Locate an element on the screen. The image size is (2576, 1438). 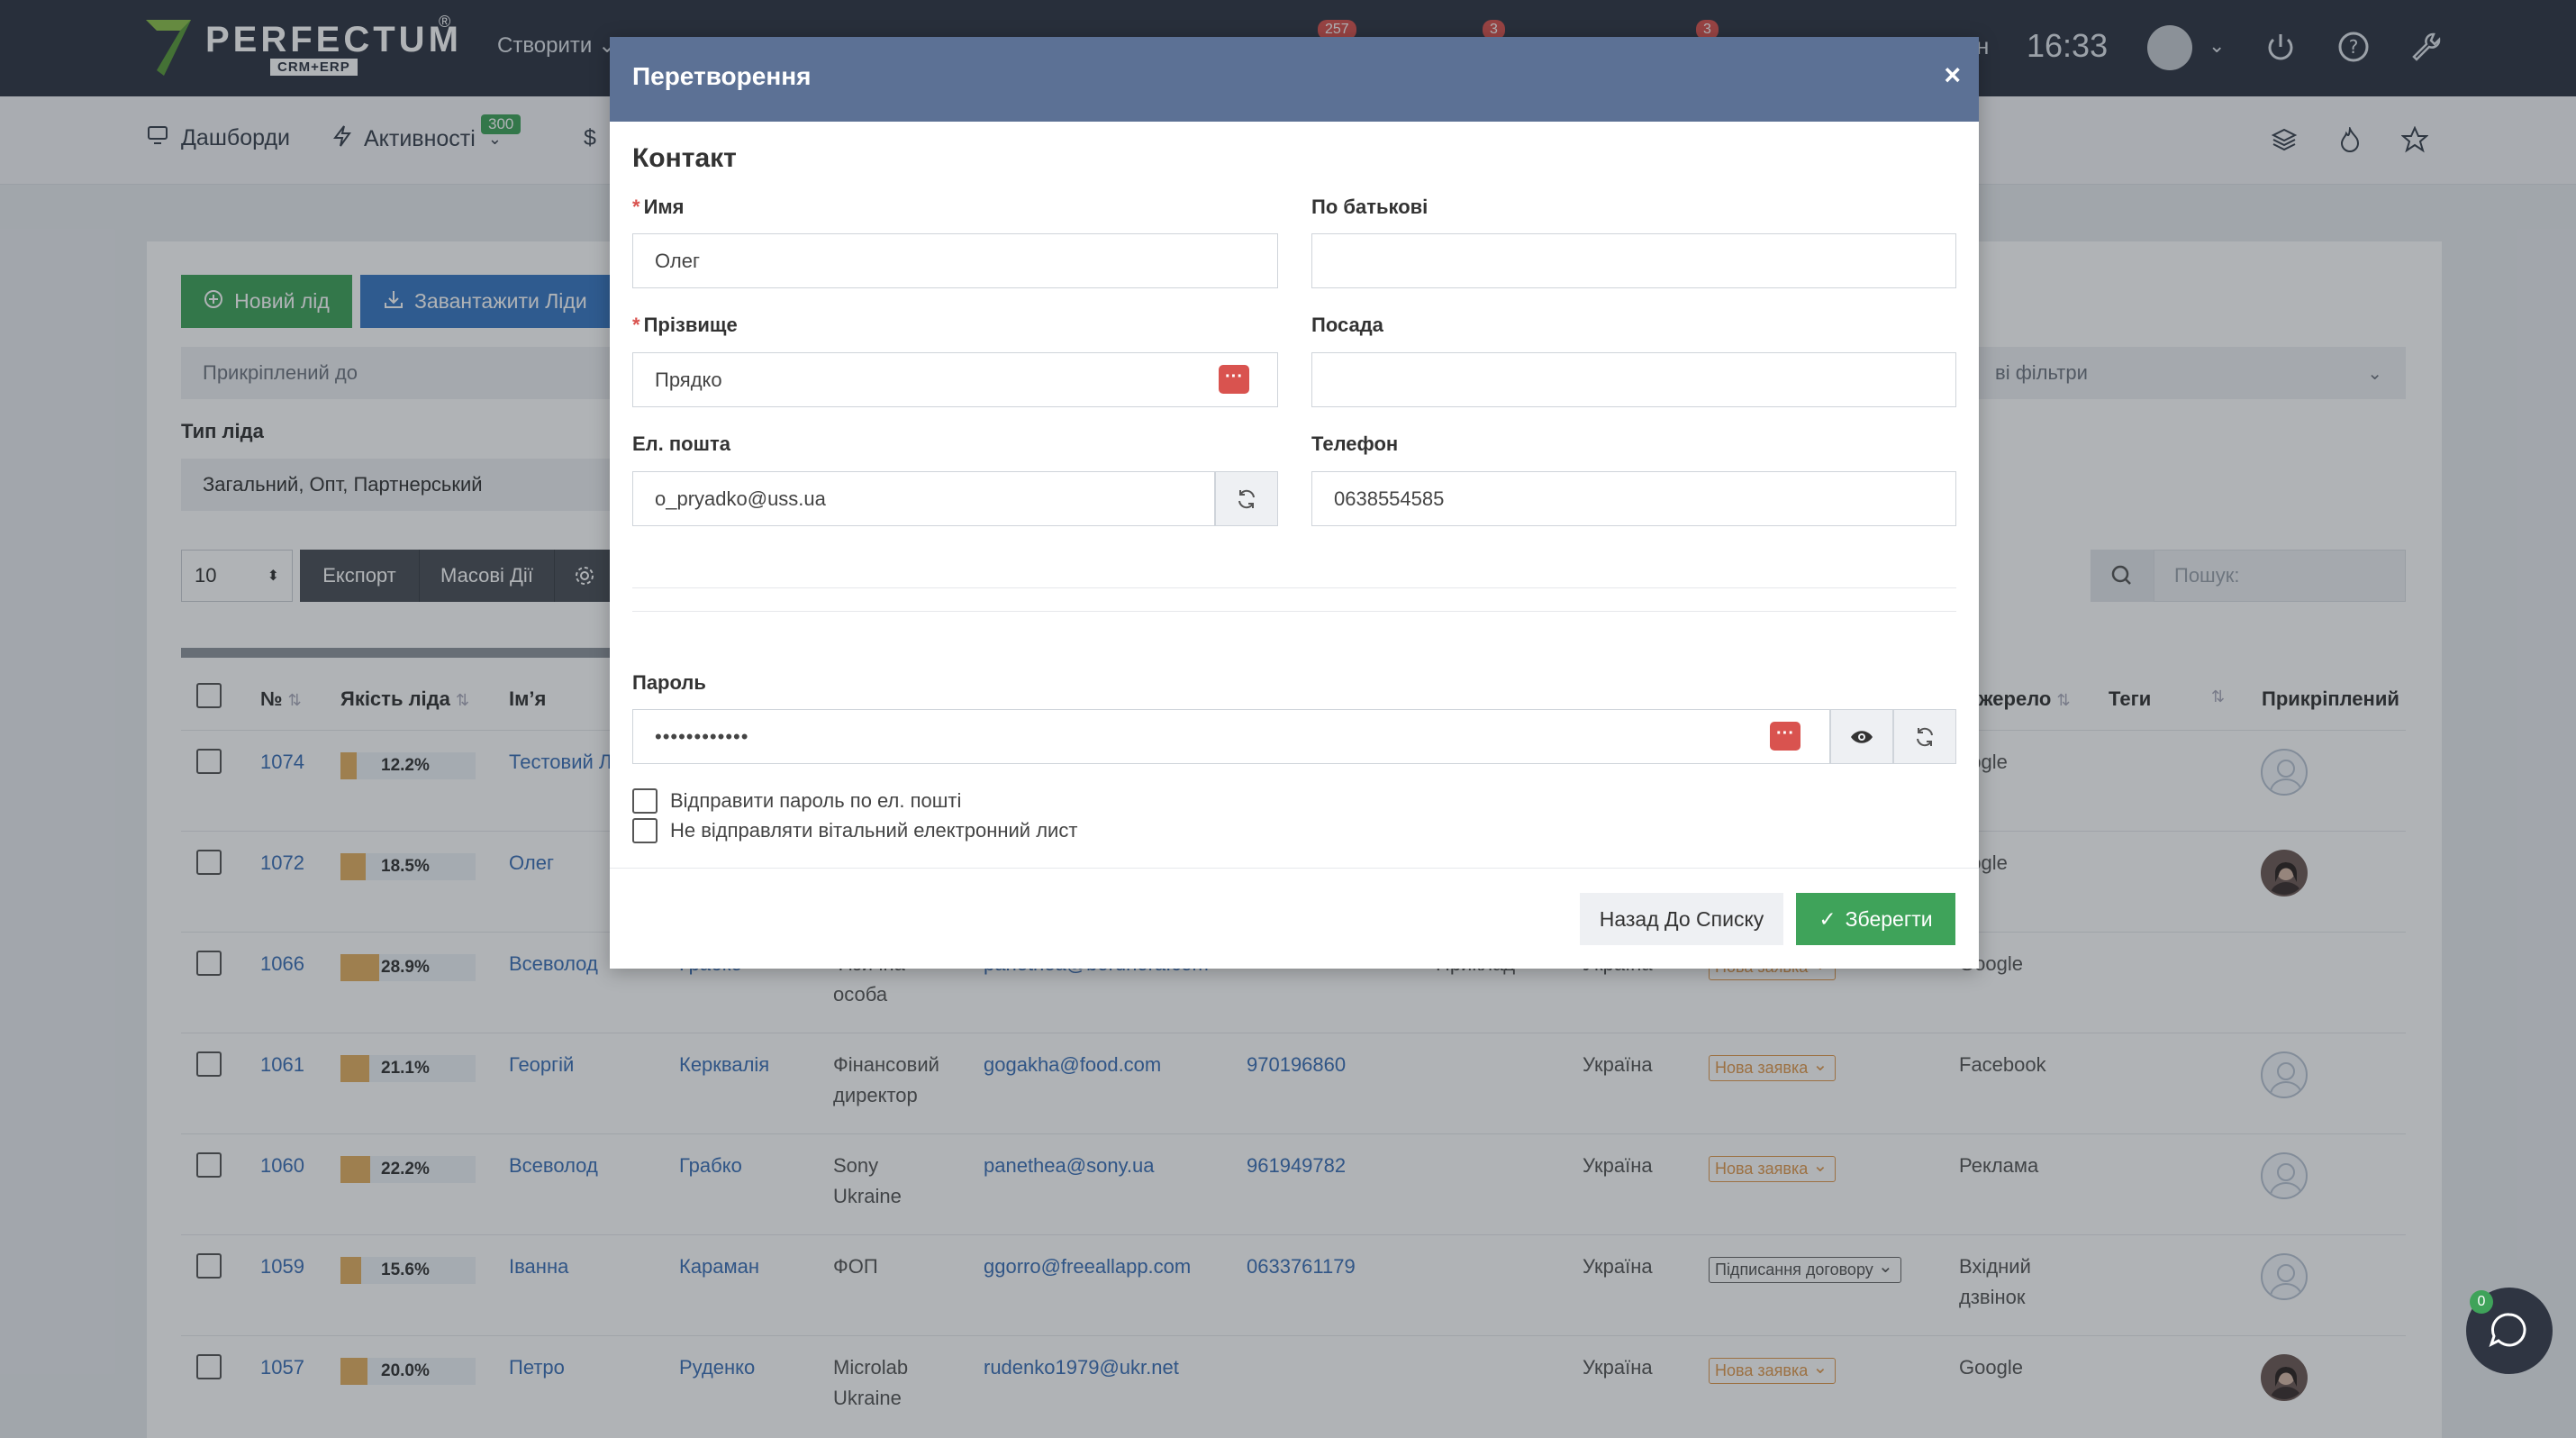
phone-field: 0638554585 is located at coordinates (1634, 498).